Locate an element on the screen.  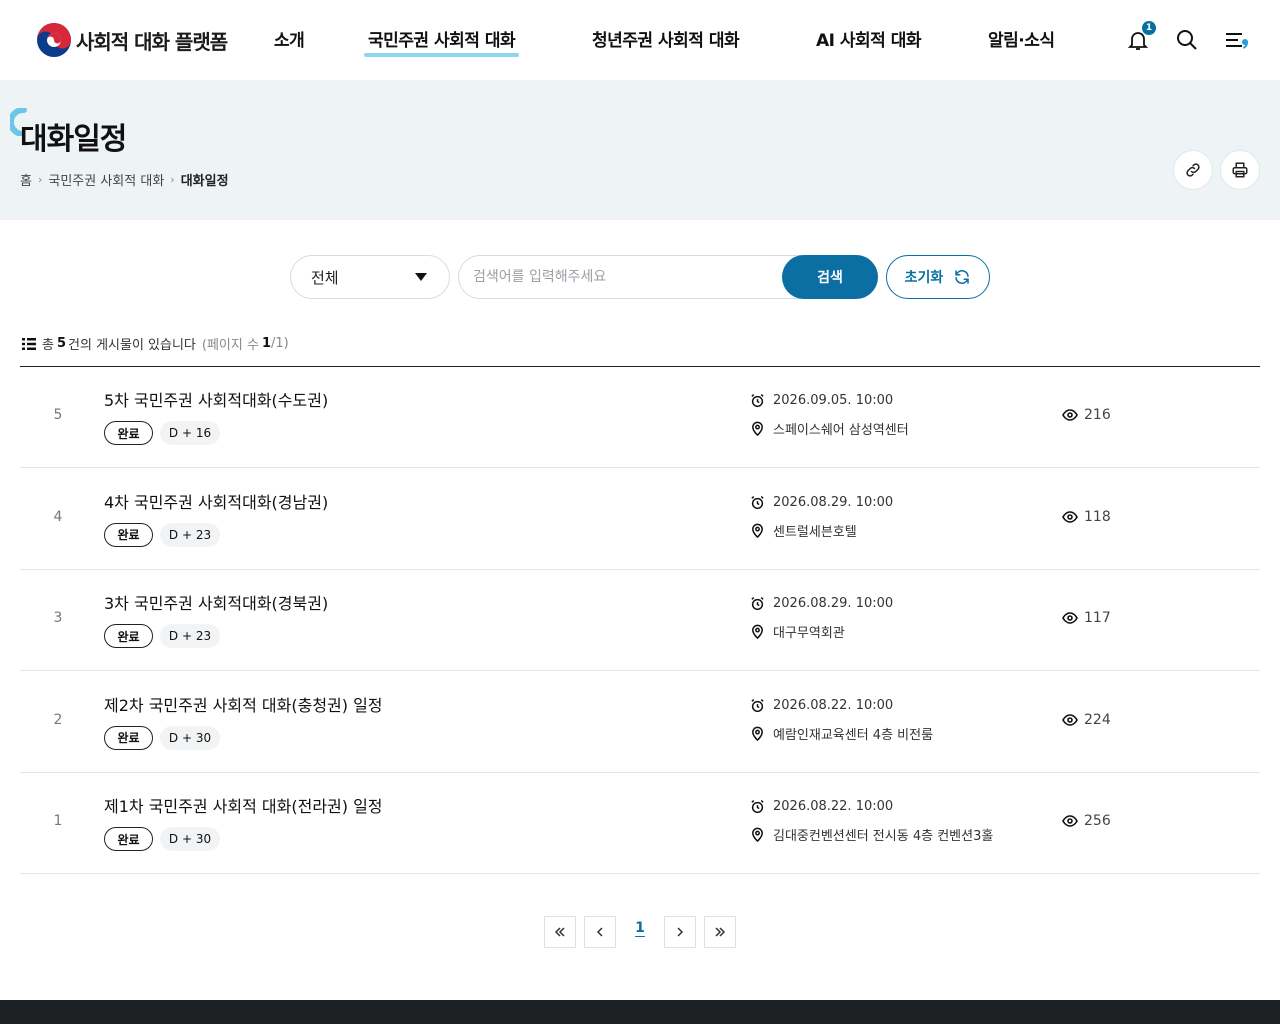
page-title: 대화일정 is located at coordinates (73, 139).